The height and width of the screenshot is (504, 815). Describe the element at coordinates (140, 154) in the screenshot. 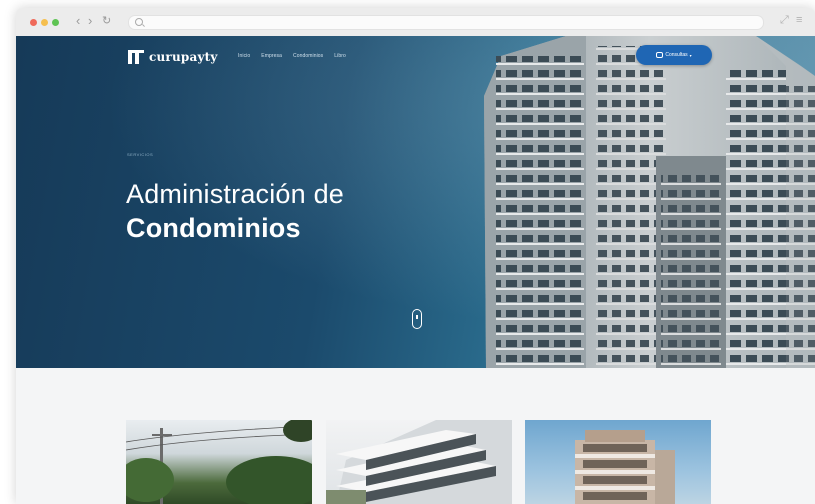

I see `hero-eyebrow: SERVICIOS` at that location.